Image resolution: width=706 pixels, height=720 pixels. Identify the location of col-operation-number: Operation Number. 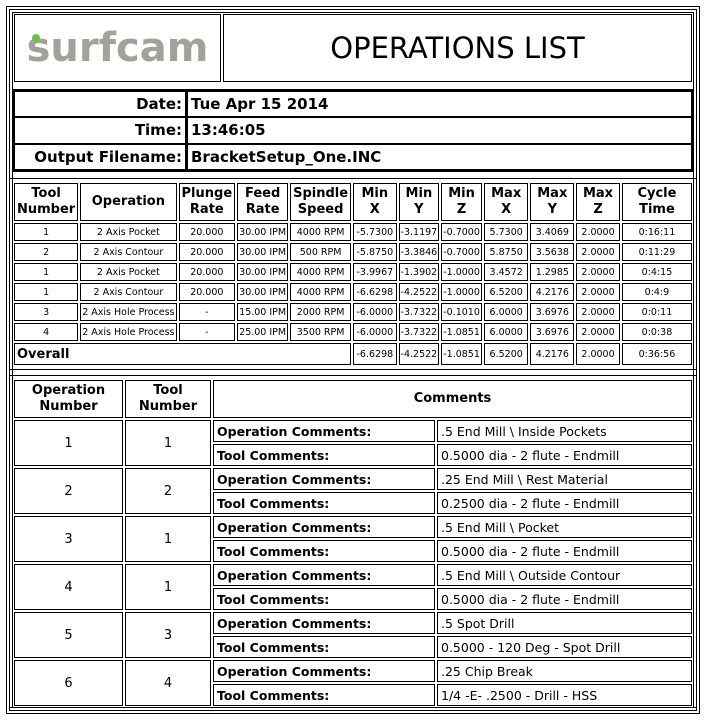
(68, 399).